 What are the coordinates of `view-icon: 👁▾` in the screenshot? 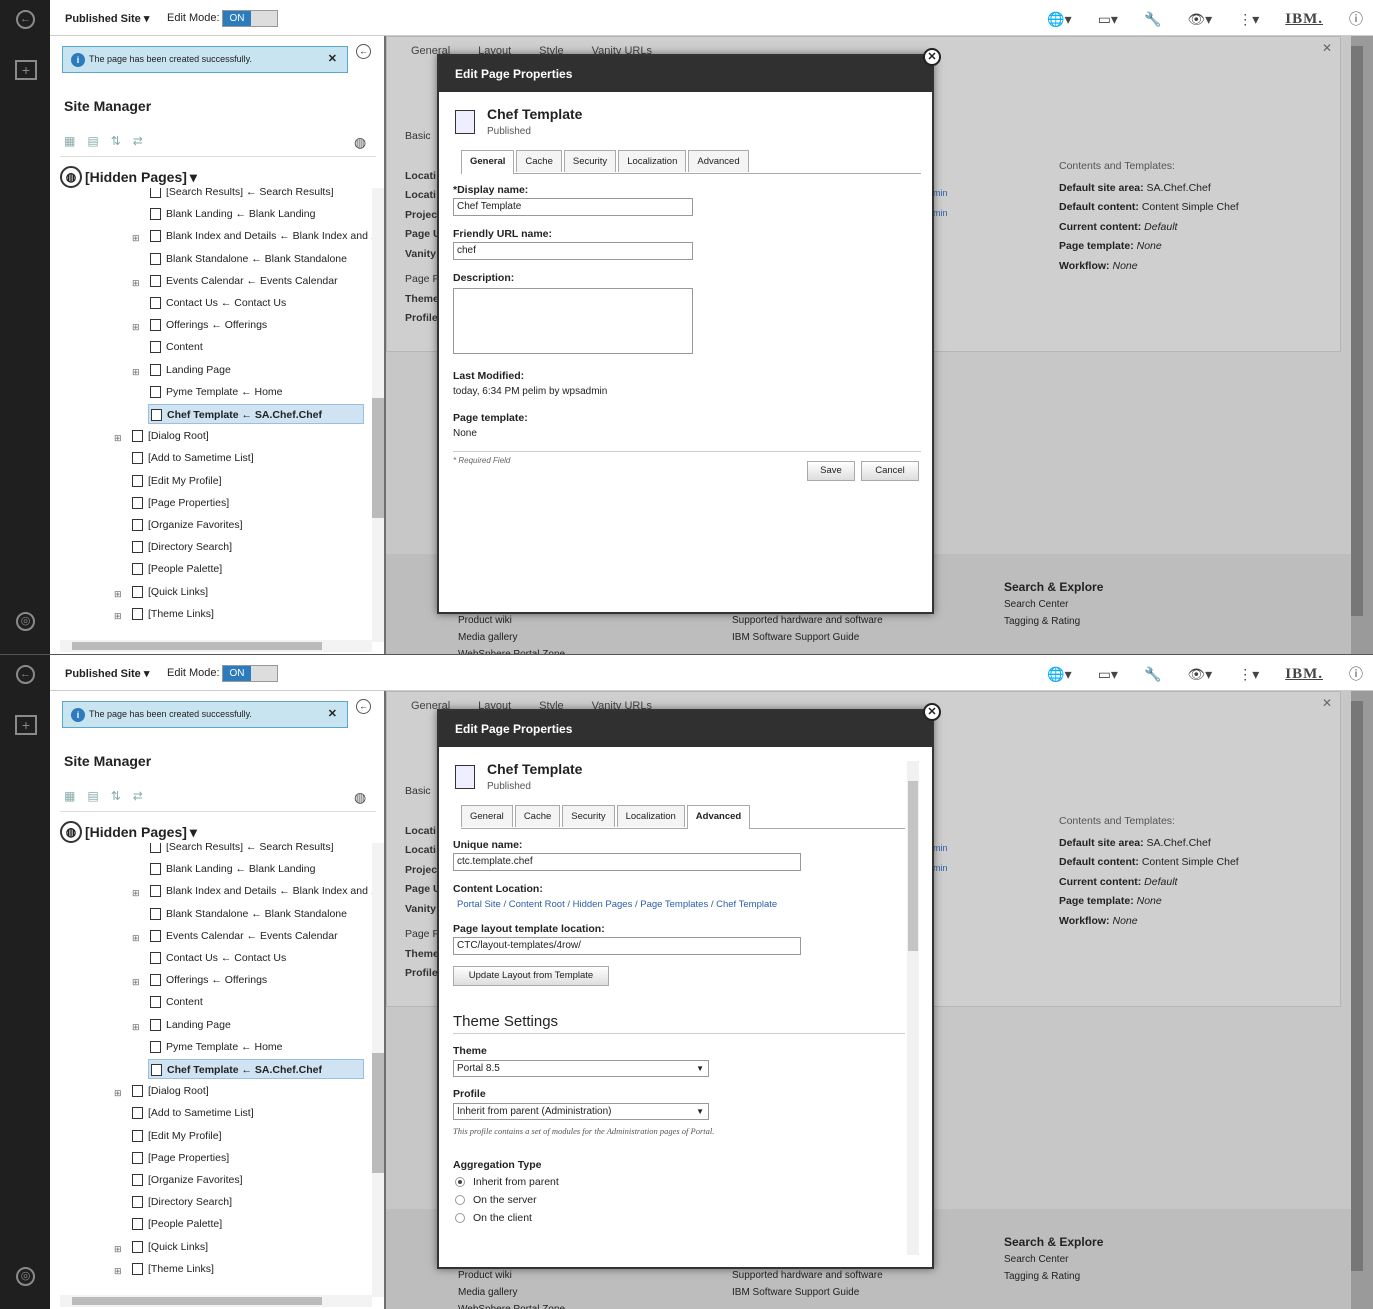 It's located at (1199, 19).